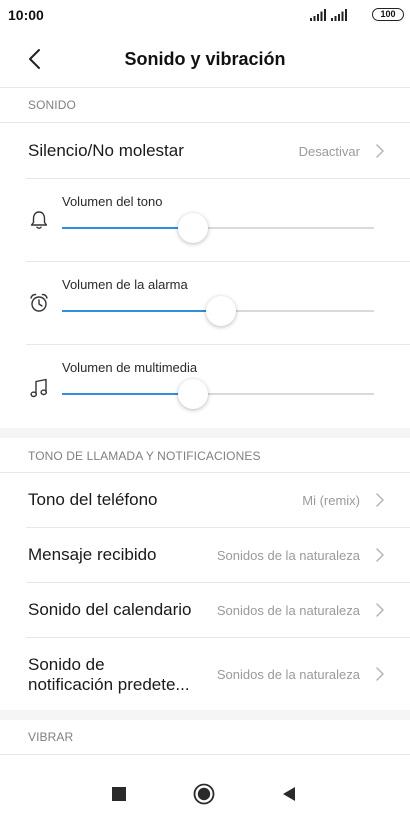 The height and width of the screenshot is (820, 410). Describe the element at coordinates (112, 201) in the screenshot. I see `slider-label: Volumen del tono` at that location.